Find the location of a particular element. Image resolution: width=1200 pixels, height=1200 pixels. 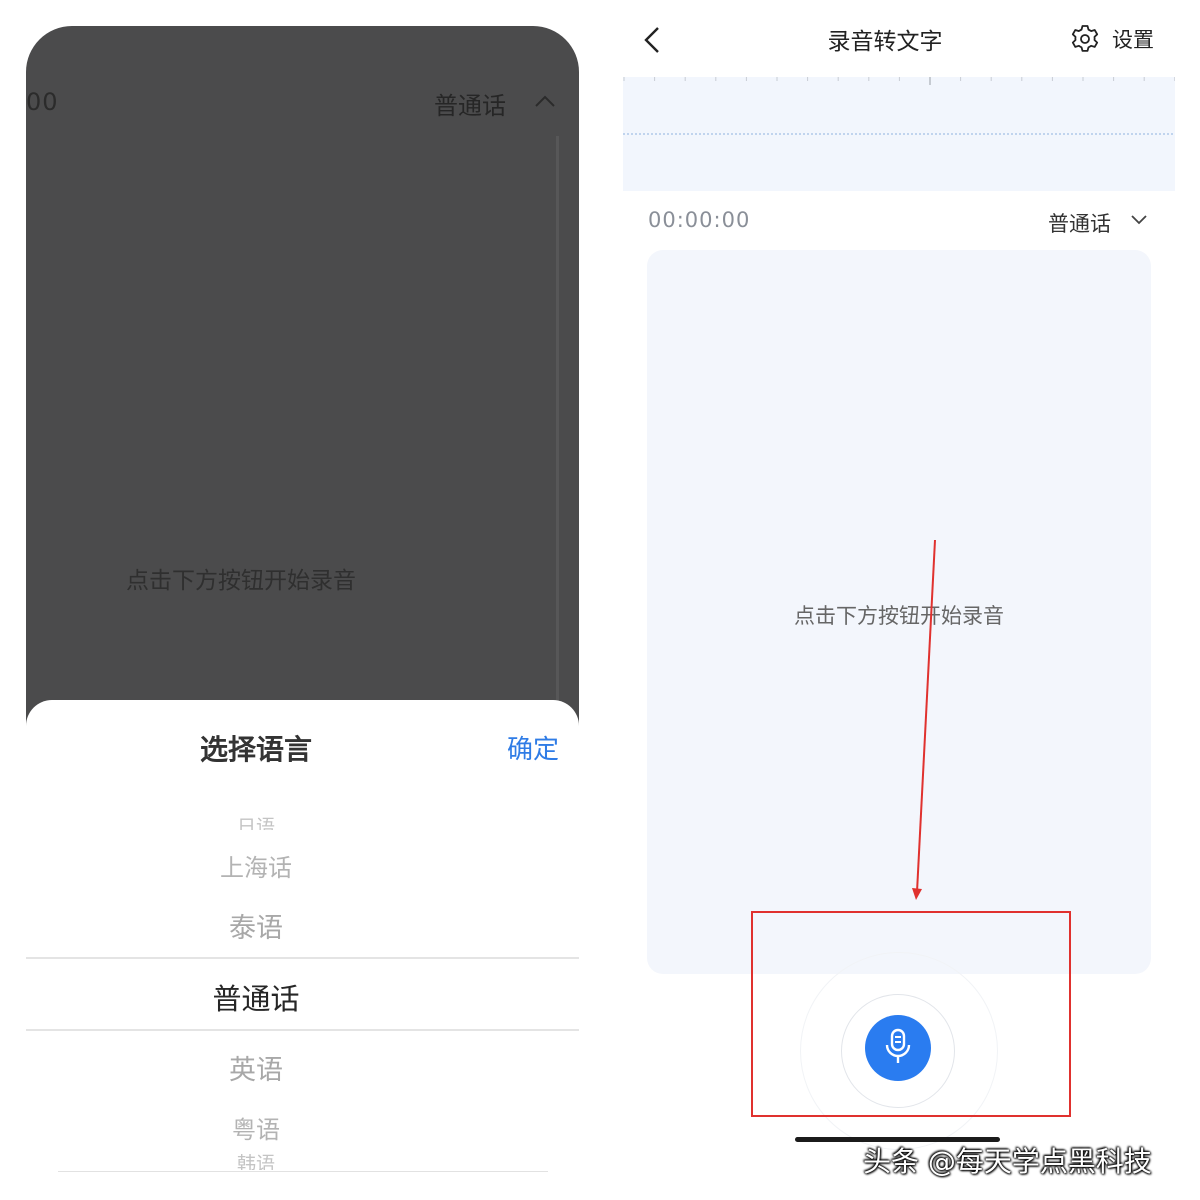

confirm-button: 确定 is located at coordinates (533, 747).